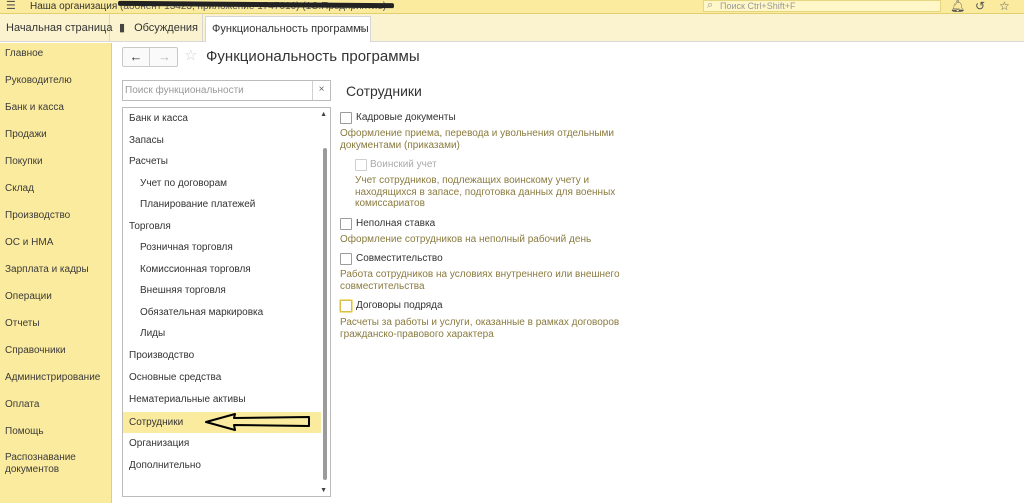 This screenshot has width=1024, height=503. Describe the element at coordinates (222, 118) in the screenshot. I see `tree-item: Банк и касса` at that location.